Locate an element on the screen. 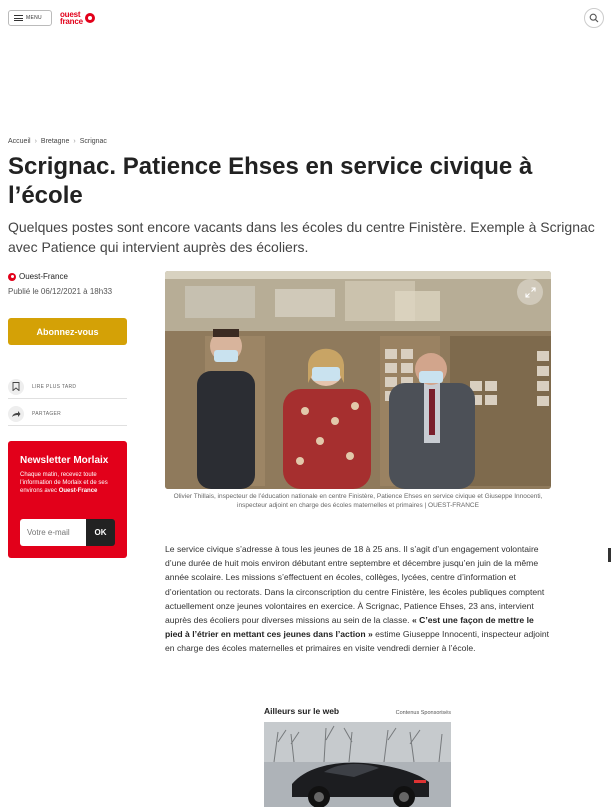 This screenshot has width=611, height=807. ouest-france-logo: ouest france is located at coordinates (77, 18).